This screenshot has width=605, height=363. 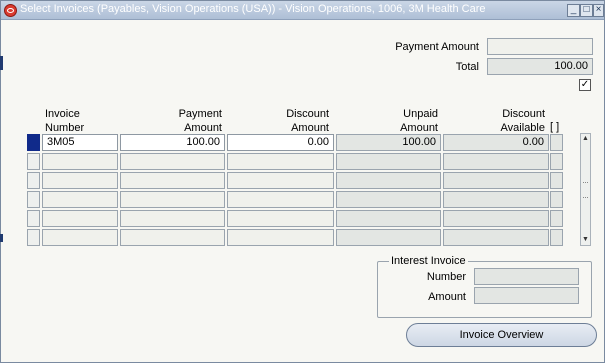 What do you see at coordinates (446, 277) in the screenshot?
I see `interest-number-label: Number` at bounding box center [446, 277].